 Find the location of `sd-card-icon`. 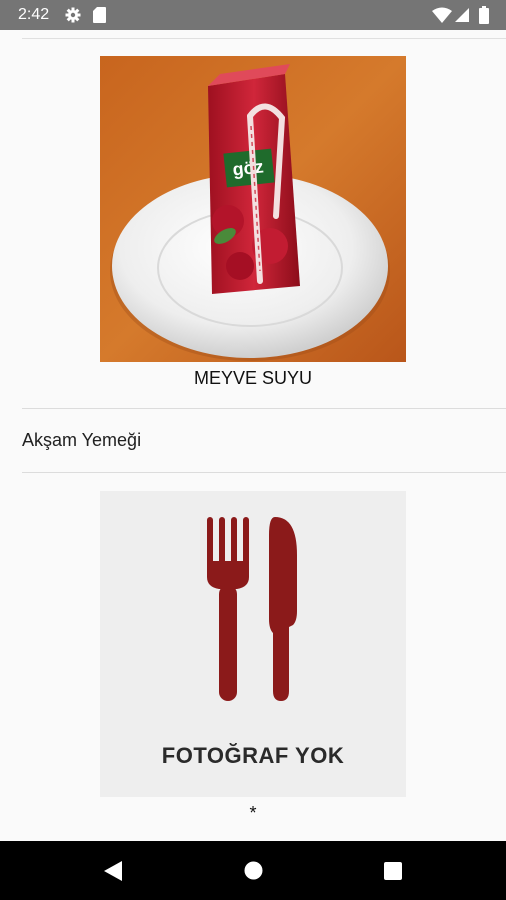

sd-card-icon is located at coordinates (99, 15).